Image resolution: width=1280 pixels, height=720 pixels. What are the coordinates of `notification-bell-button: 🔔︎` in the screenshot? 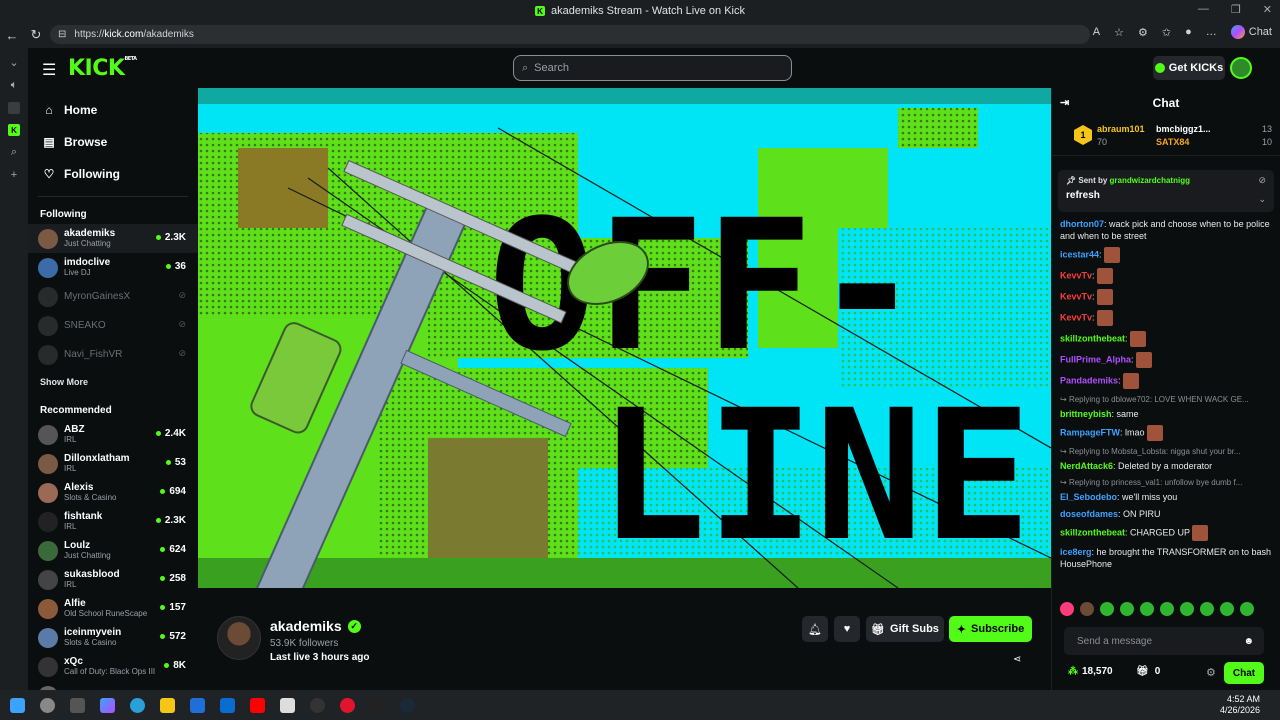 It's located at (815, 629).